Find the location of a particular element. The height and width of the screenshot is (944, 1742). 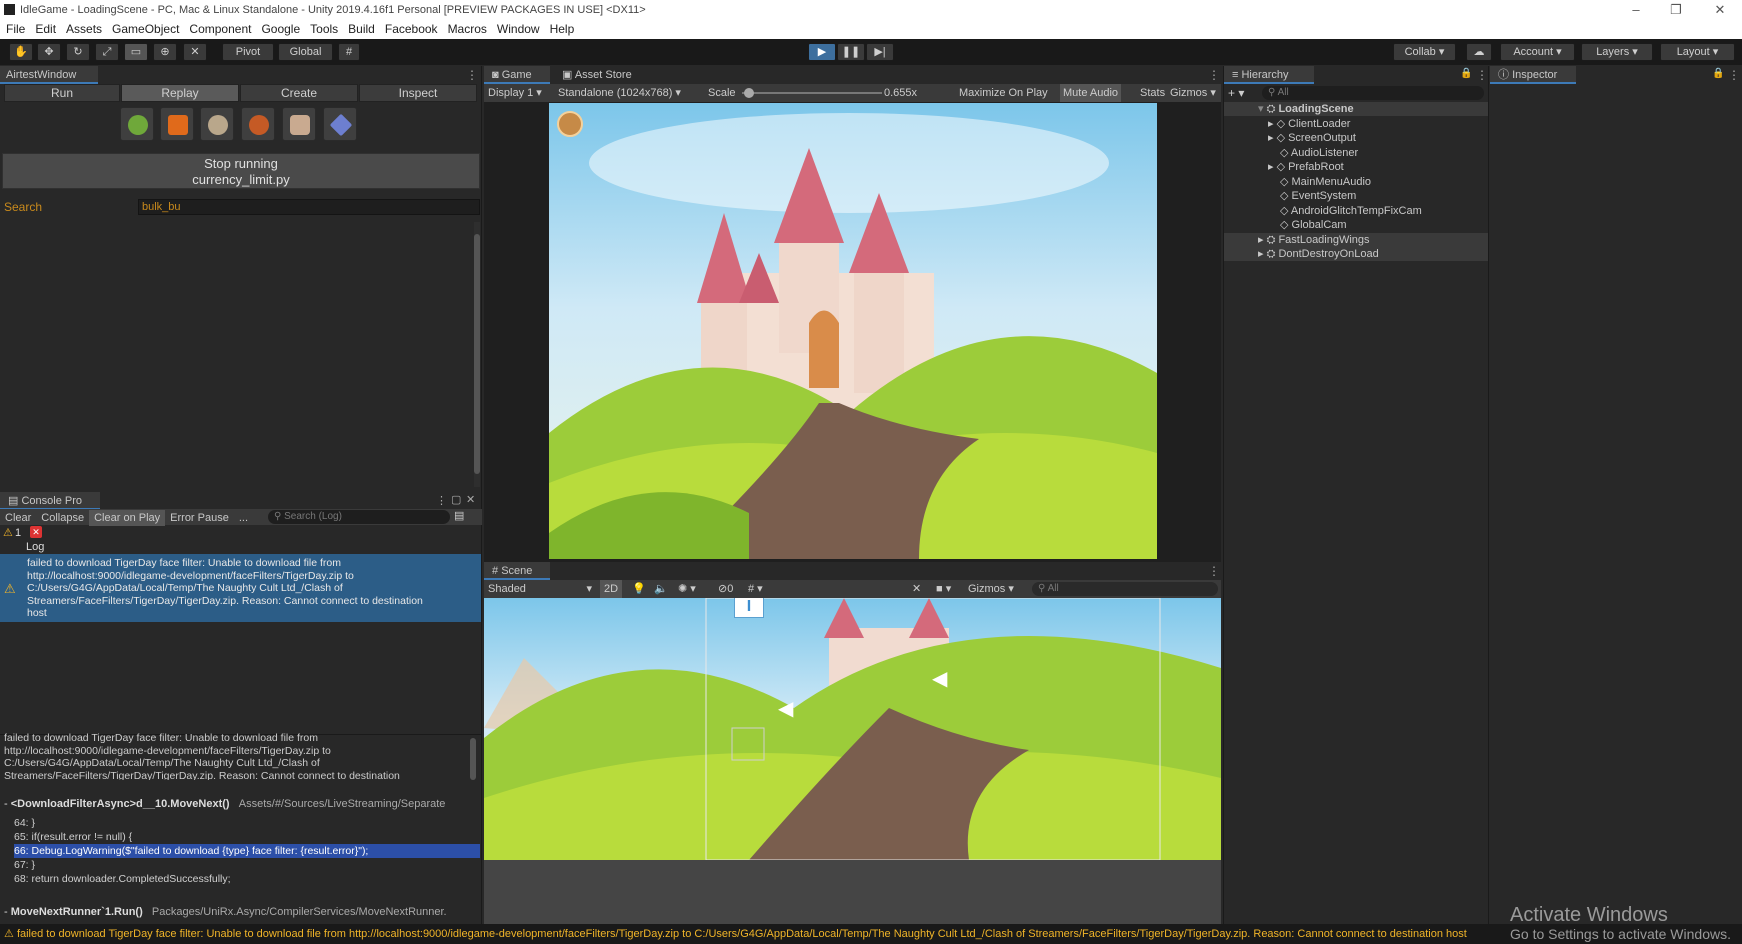

menu-component: Component is located at coordinates (219, 29).